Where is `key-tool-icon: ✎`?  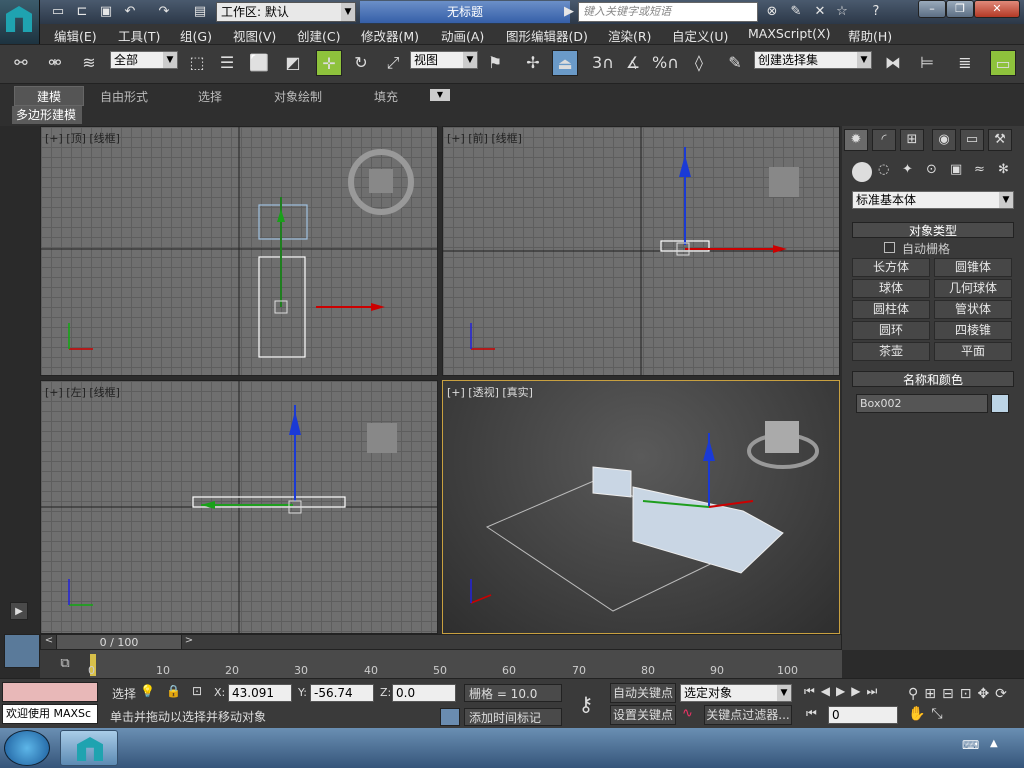 key-tool-icon: ✎ is located at coordinates (796, 12).